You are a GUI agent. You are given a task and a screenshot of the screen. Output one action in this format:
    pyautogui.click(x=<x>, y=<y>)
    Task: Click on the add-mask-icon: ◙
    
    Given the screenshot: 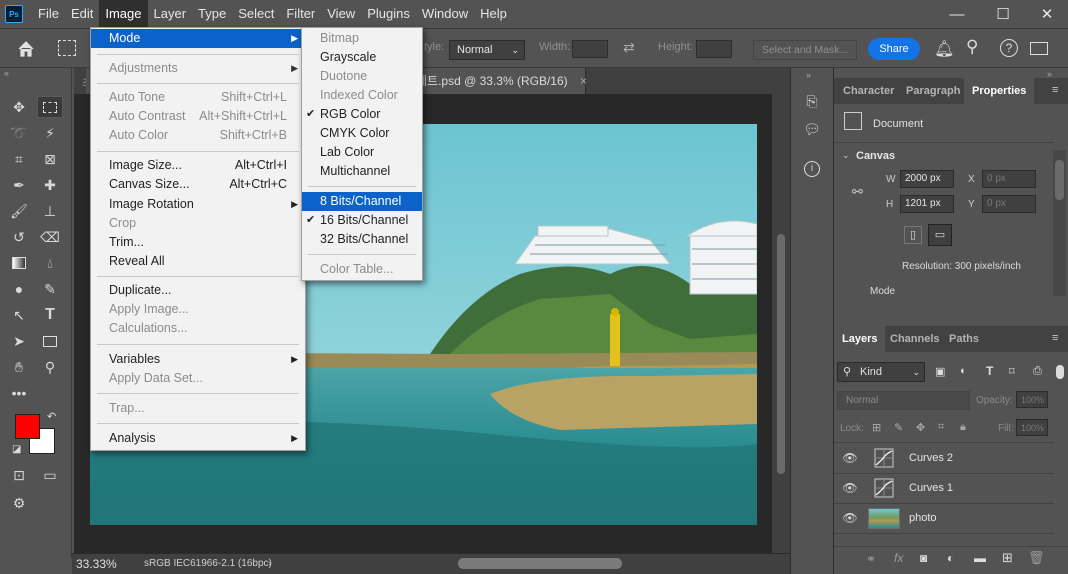 What is the action you would take?
    pyautogui.click(x=923, y=558)
    